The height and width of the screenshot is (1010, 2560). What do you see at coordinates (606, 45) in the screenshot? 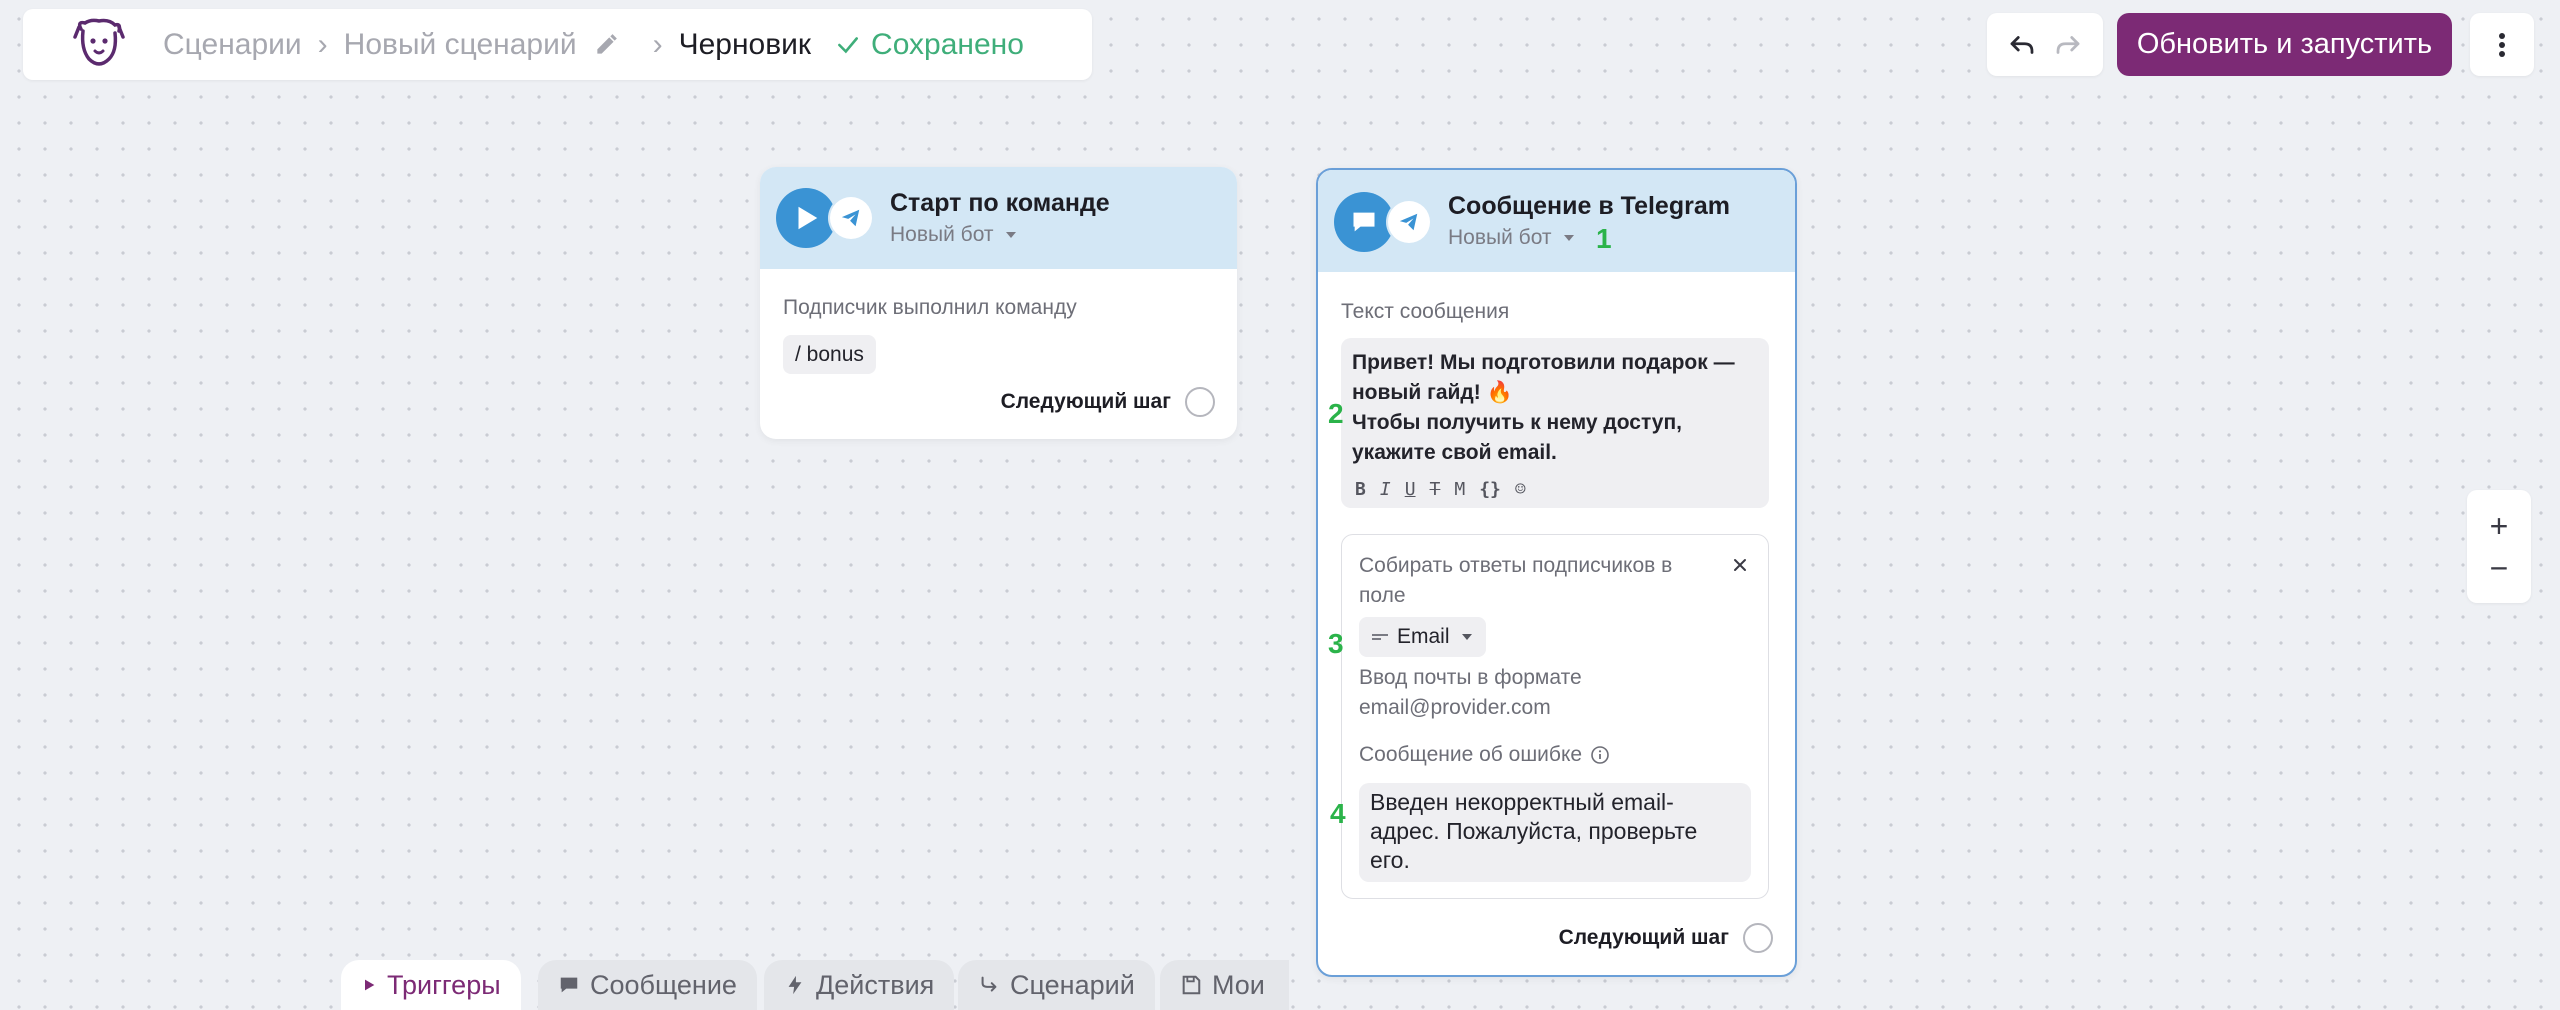
I see `pencil-icon` at bounding box center [606, 45].